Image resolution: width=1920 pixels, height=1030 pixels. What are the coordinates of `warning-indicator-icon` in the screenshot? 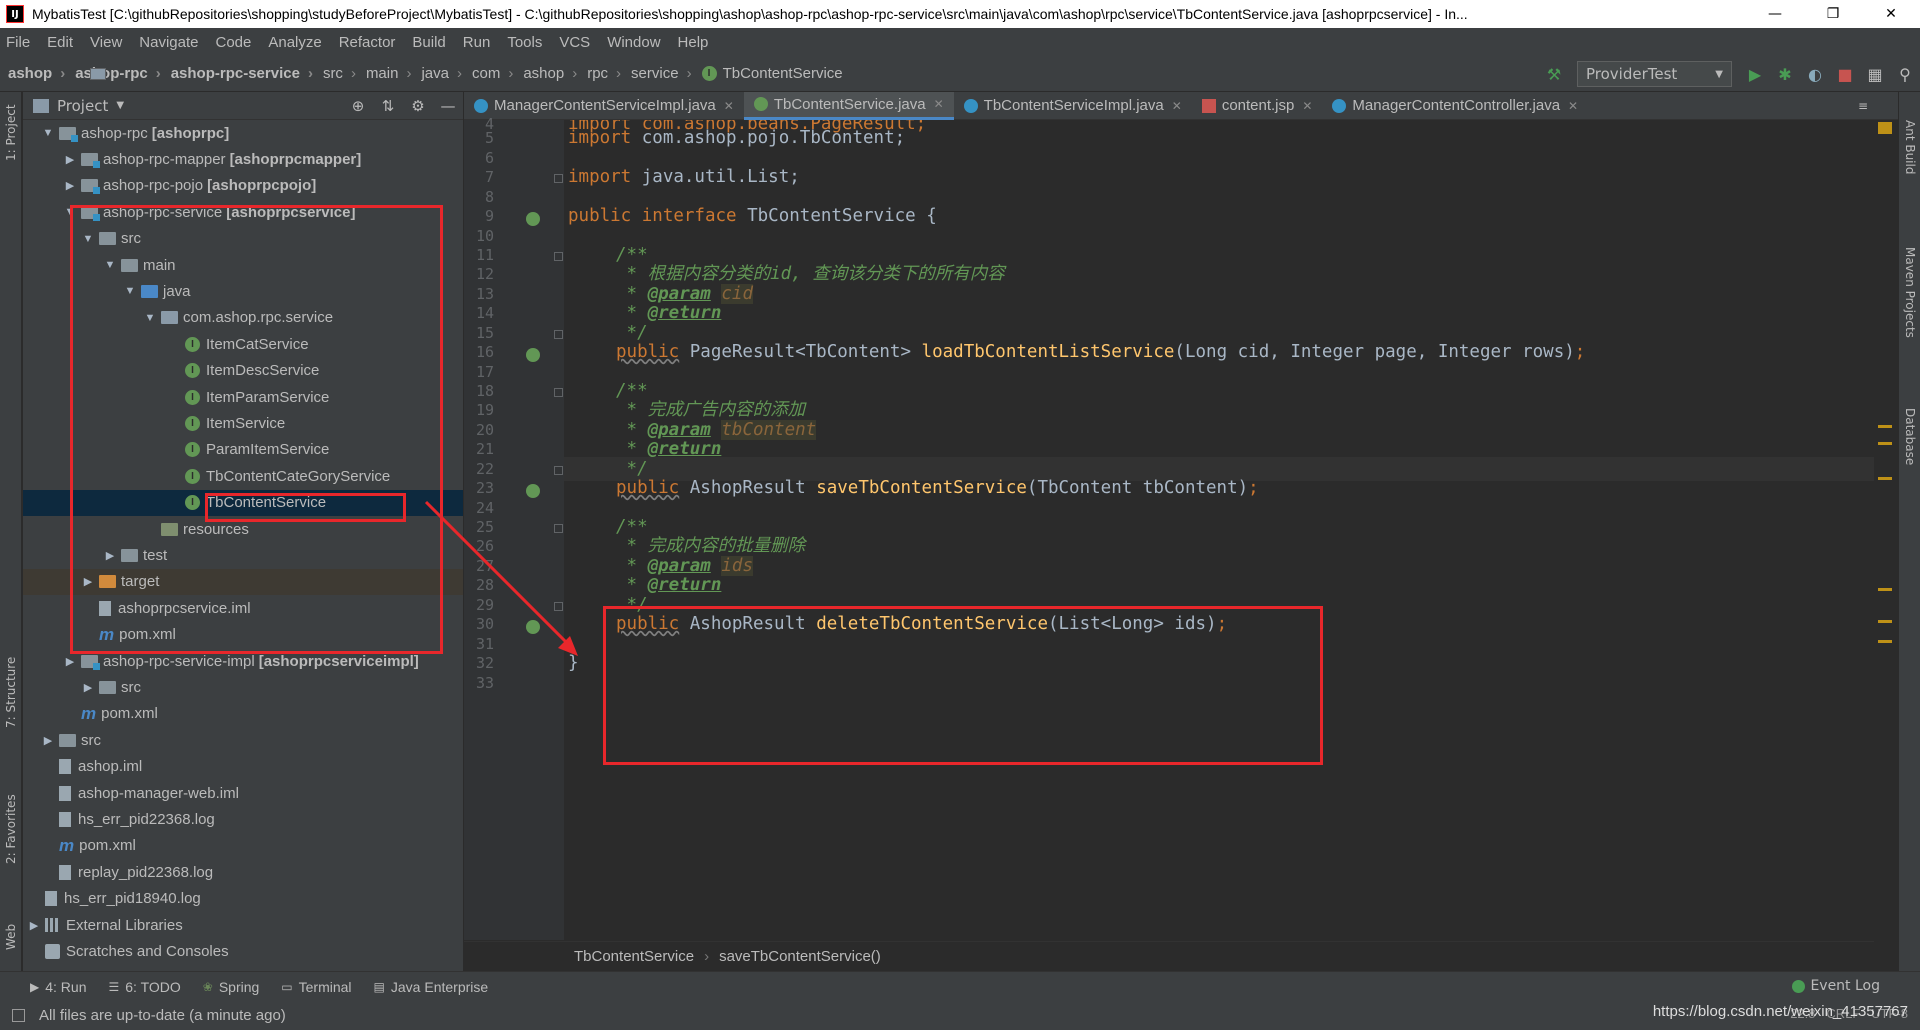 It's located at (1885, 128).